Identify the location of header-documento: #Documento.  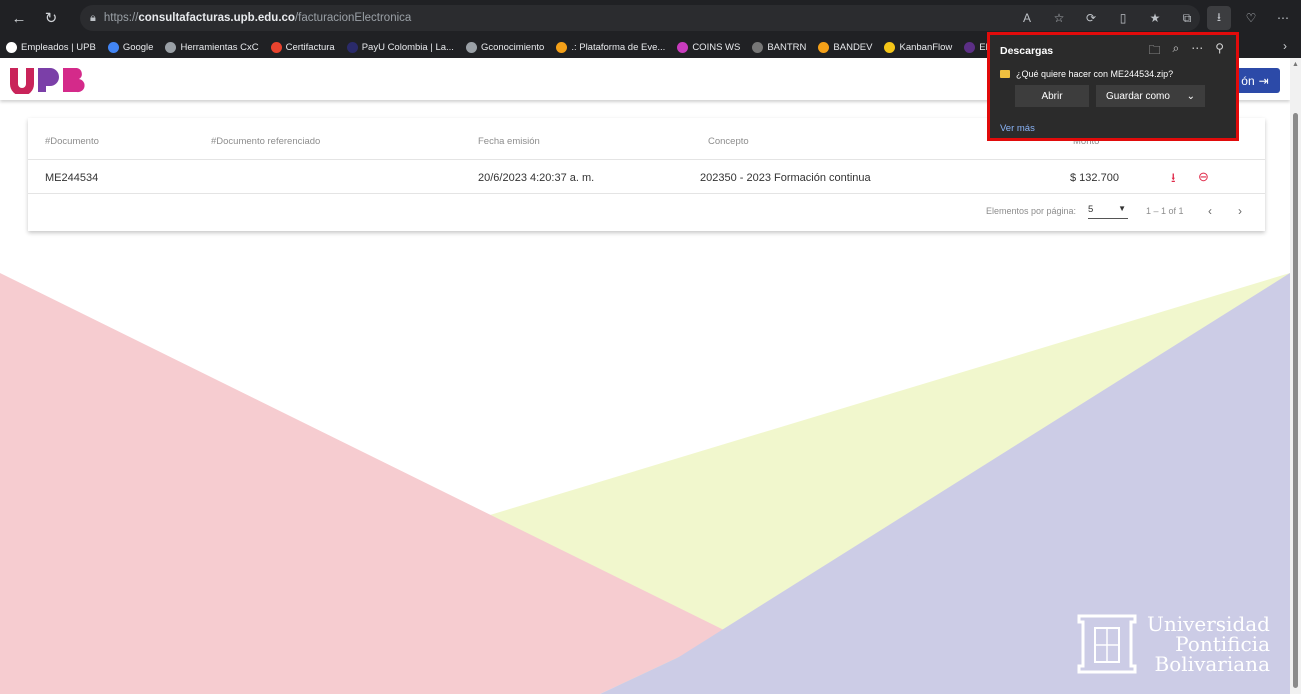
(72, 141).